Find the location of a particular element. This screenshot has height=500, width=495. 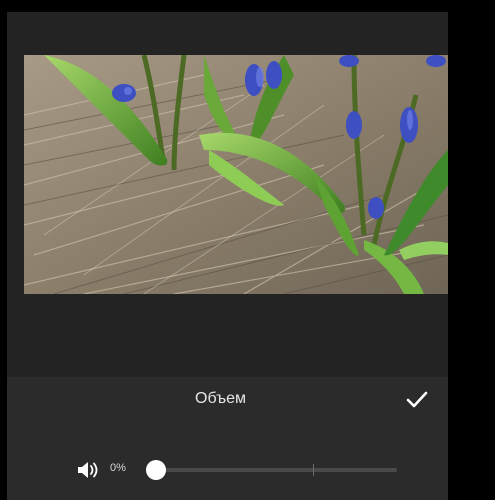

volume-slider-default-tick is located at coordinates (313, 470).